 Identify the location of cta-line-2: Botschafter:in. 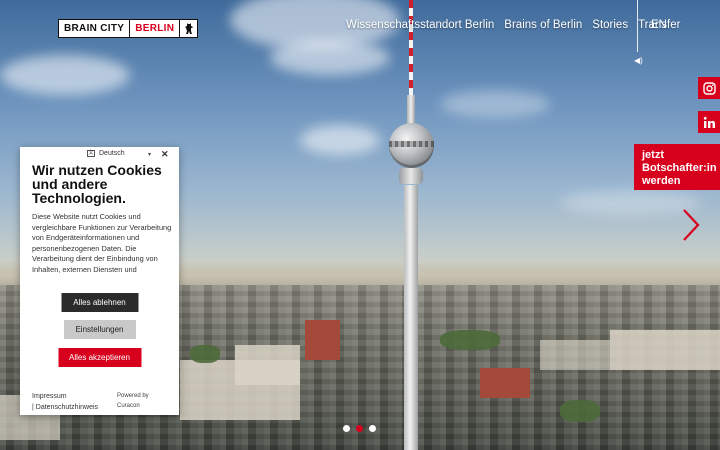
(679, 168).